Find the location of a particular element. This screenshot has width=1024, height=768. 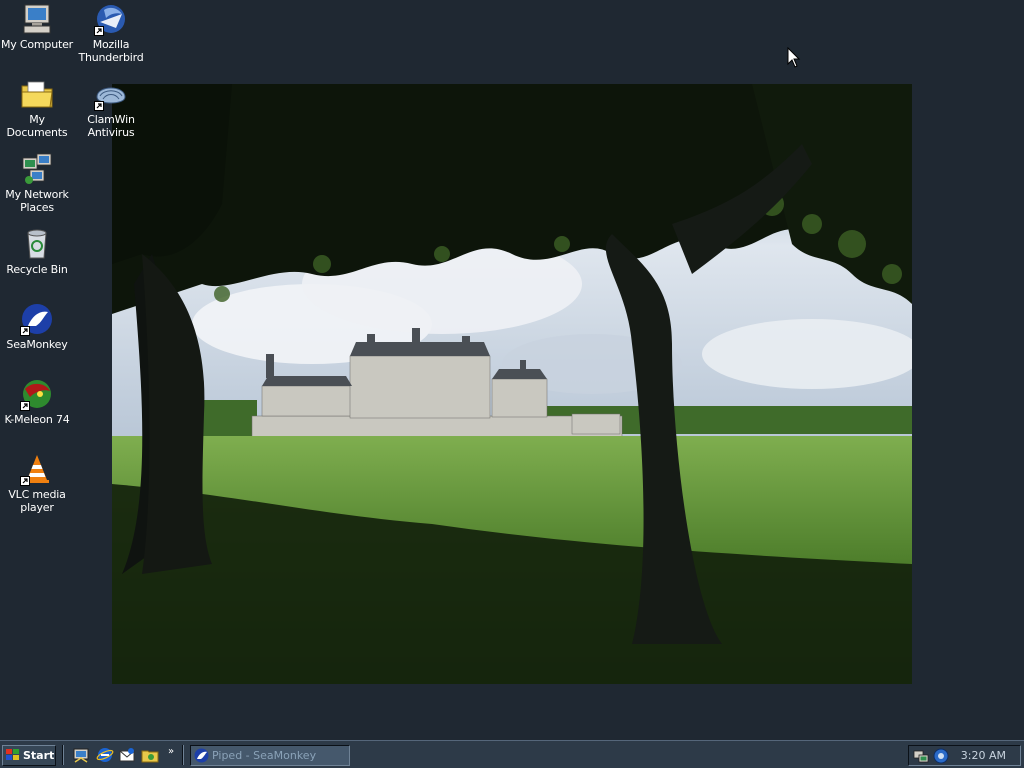

desktop-icon-label: SeaMonkey is located at coordinates (37, 344).